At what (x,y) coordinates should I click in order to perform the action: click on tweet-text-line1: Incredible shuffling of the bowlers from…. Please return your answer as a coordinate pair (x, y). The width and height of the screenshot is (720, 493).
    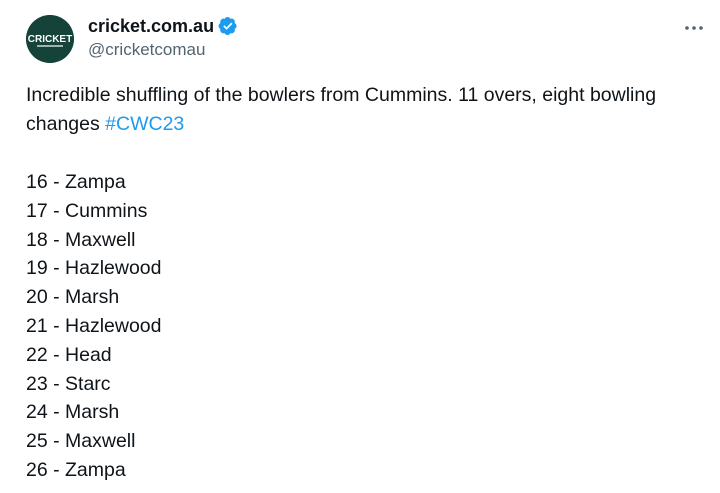
    Looking at the image, I should click on (341, 95).